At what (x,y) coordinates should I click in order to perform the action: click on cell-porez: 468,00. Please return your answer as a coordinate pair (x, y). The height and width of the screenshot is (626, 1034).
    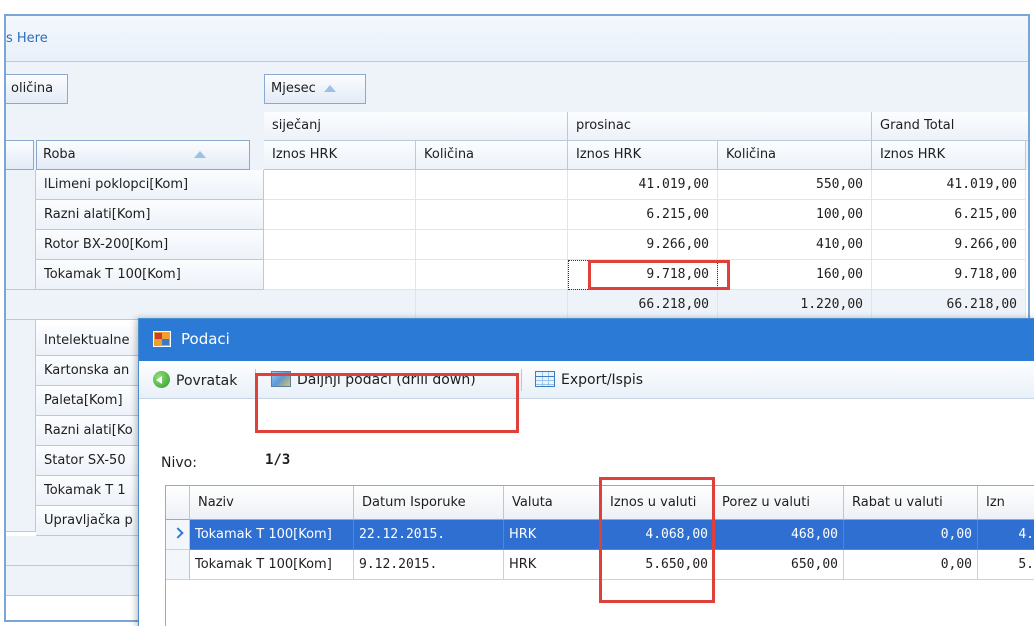
    Looking at the image, I should click on (779, 535).